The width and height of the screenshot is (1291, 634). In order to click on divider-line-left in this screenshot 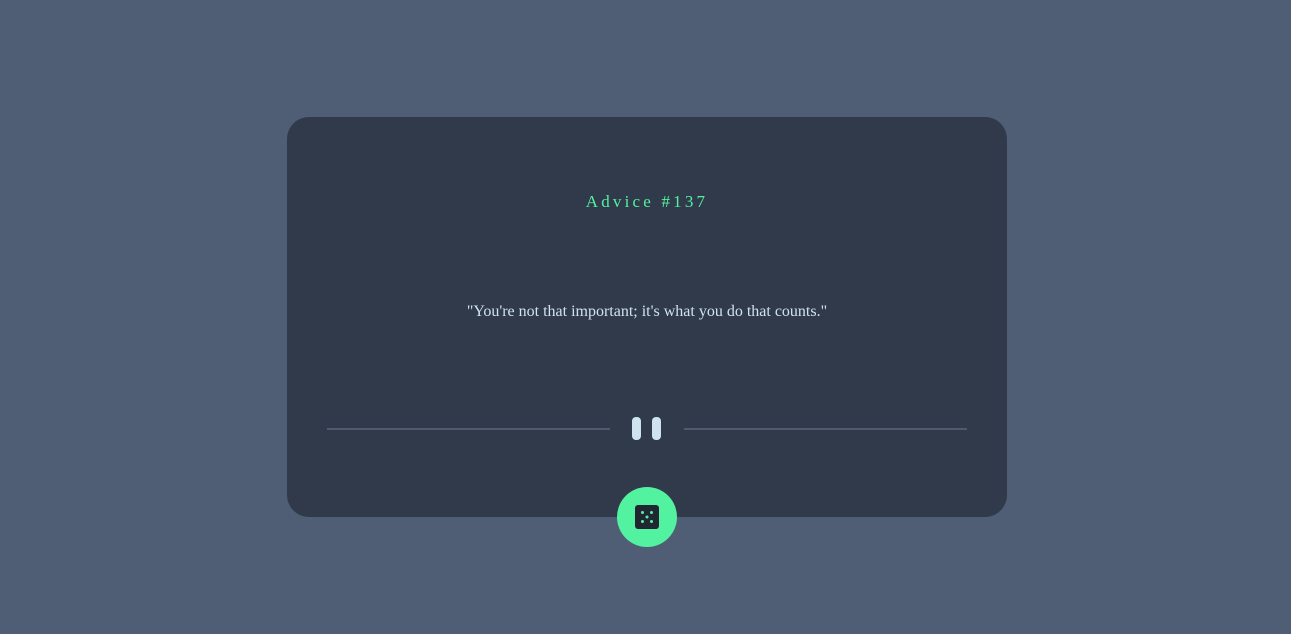, I will do `click(468, 429)`.